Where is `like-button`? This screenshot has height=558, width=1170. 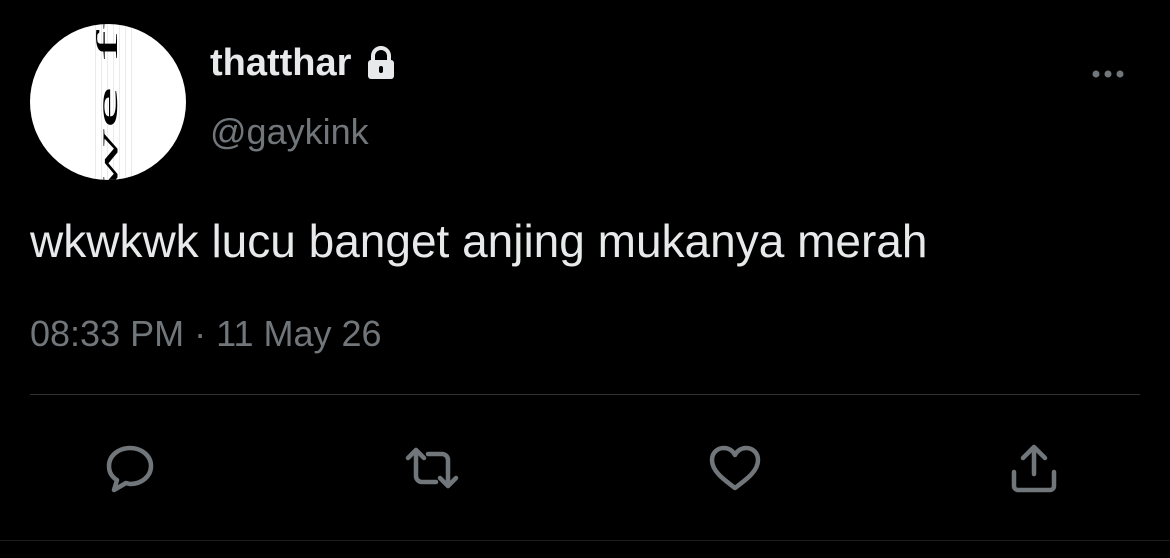
like-button is located at coordinates (735, 468).